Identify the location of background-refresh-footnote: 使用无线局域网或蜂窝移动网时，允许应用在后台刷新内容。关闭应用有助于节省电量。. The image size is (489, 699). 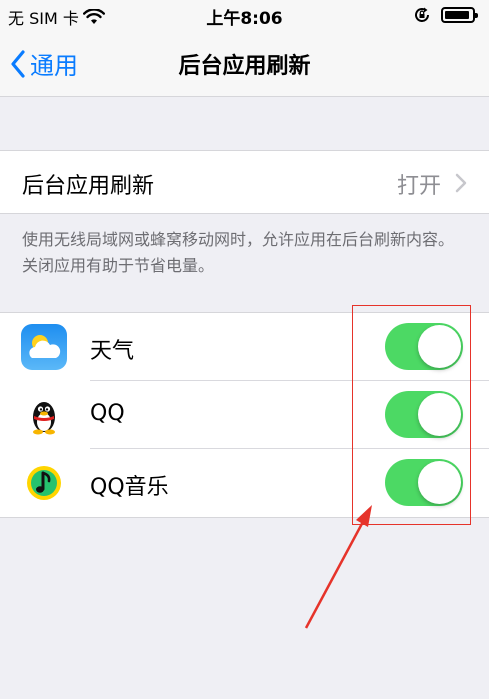
(238, 252).